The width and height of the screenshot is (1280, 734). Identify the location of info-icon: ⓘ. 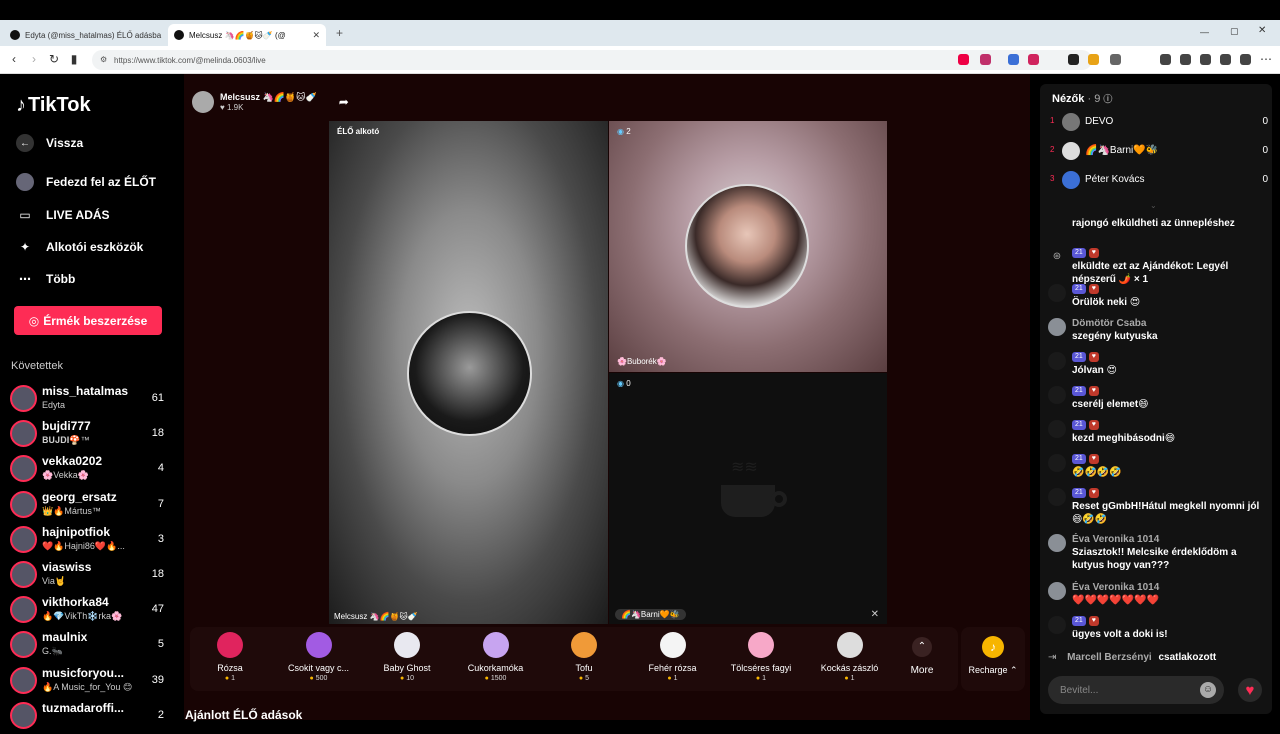
(1107, 99).